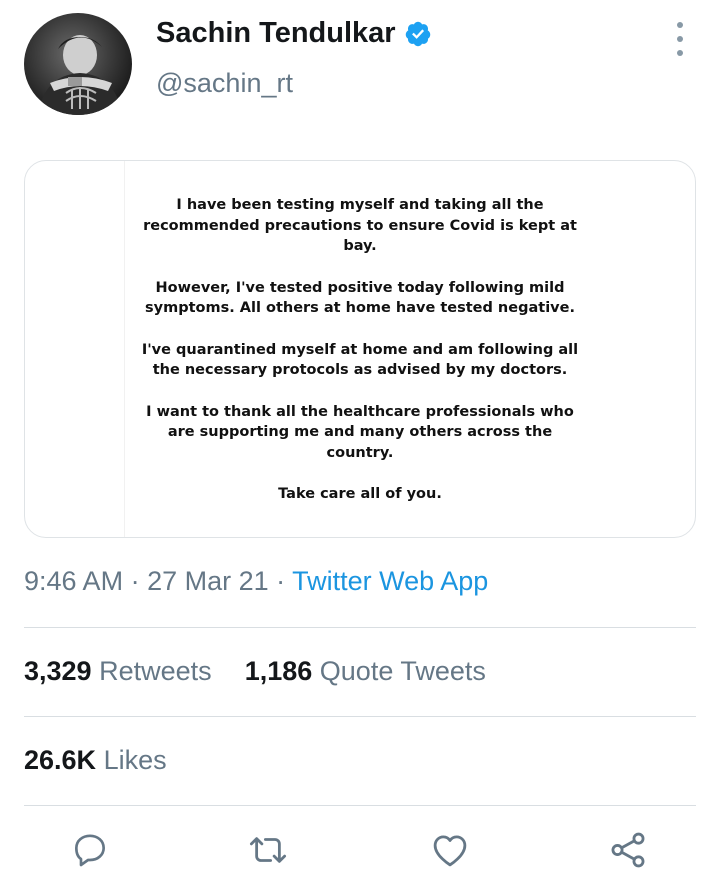 This screenshot has width=720, height=886. I want to click on quote-tweets-stat: 1,186 Quote Tweets, so click(365, 671).